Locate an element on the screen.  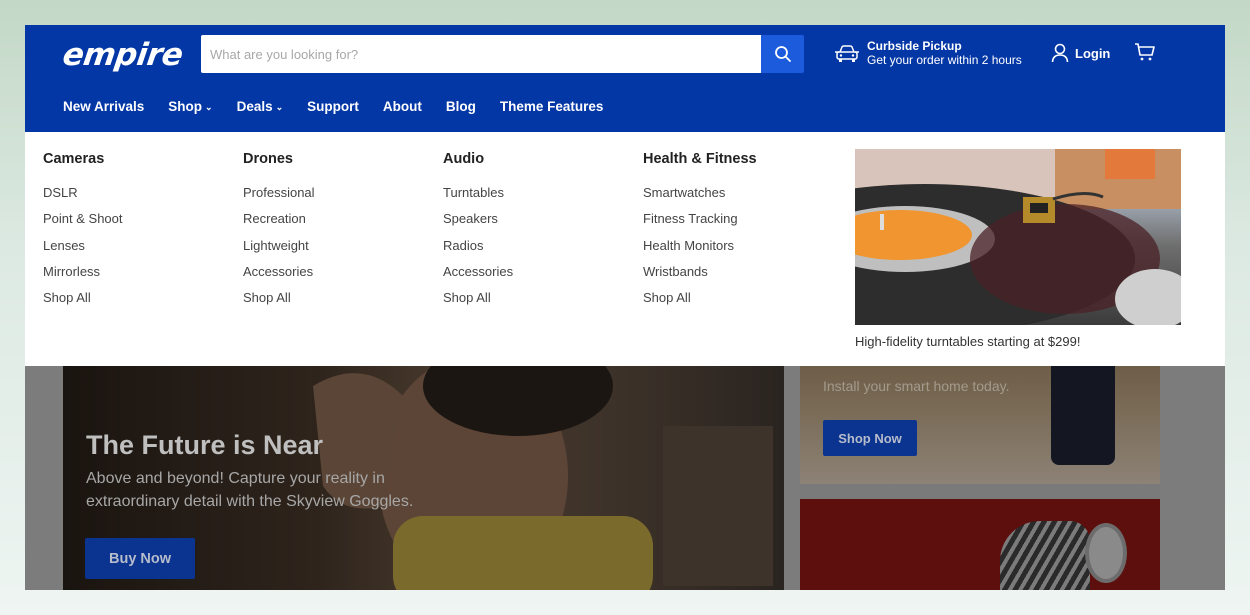
headphone-earcup is located at coordinates (1106, 553).